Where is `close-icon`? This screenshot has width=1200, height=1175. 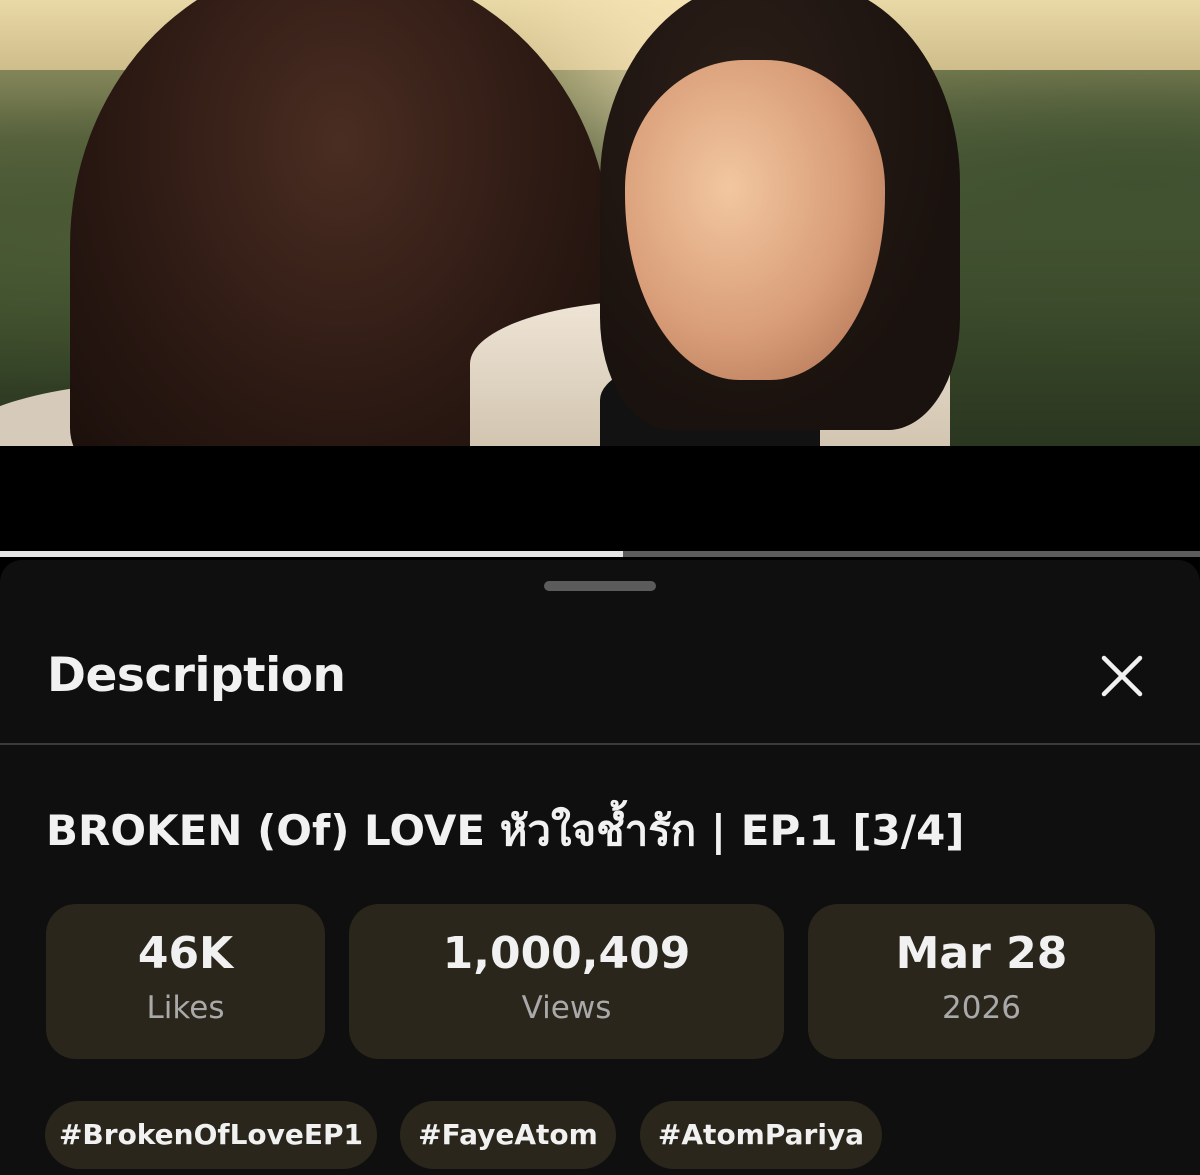
close-icon is located at coordinates (1122, 676).